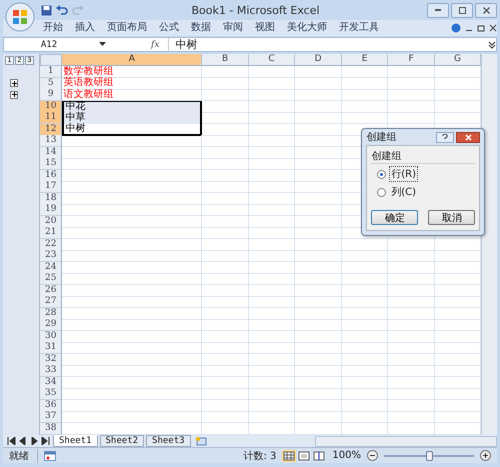 Image resolution: width=500 pixels, height=467 pixels. Describe the element at coordinates (51, 279) in the screenshot. I see `row-header: 25` at that location.